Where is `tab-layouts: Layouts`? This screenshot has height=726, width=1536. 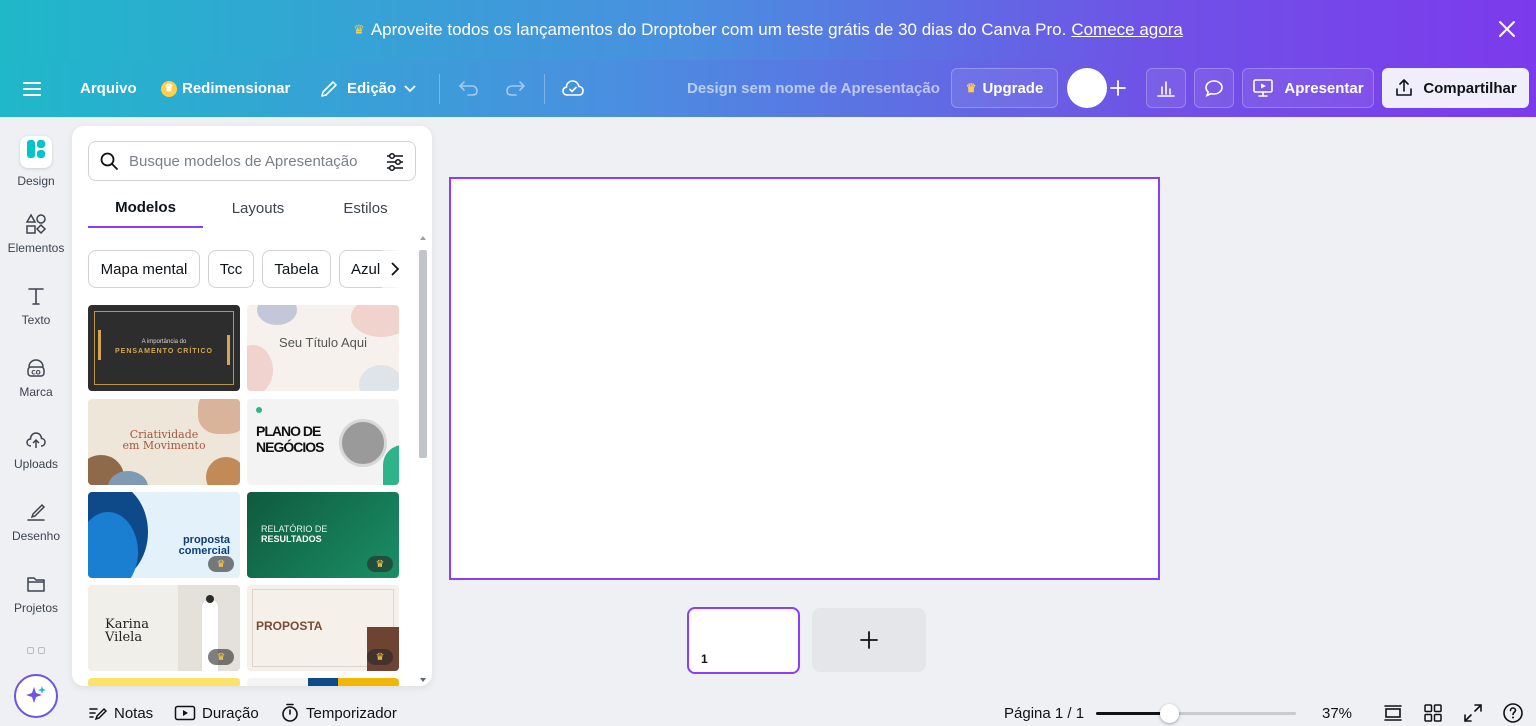
tab-layouts: Layouts is located at coordinates (258, 208).